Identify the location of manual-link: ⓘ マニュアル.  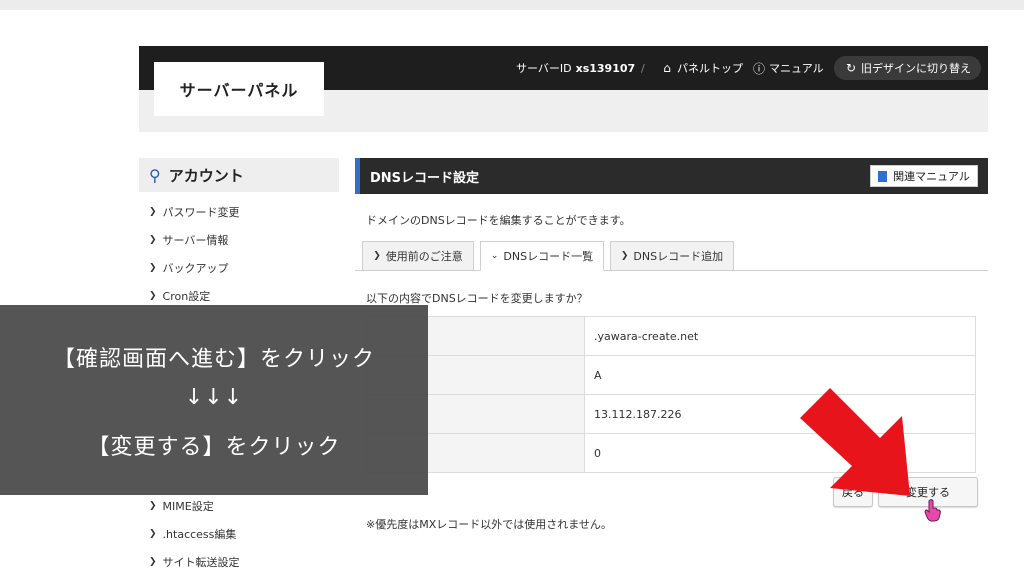
(788, 68).